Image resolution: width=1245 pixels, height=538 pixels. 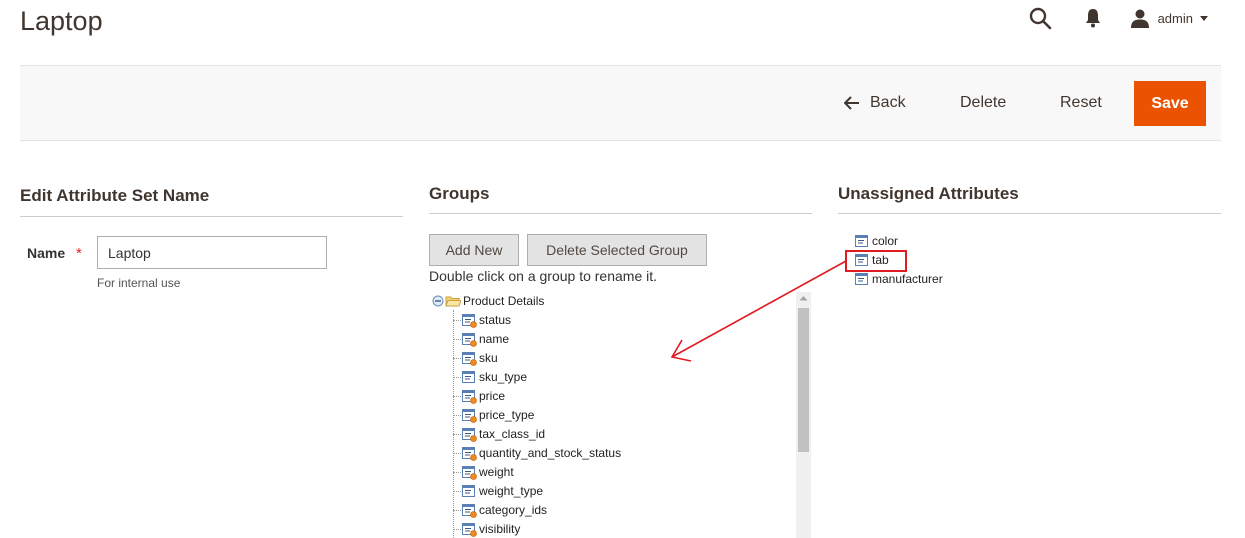 I want to click on unassigned-attribute-item: color, so click(x=876, y=241).